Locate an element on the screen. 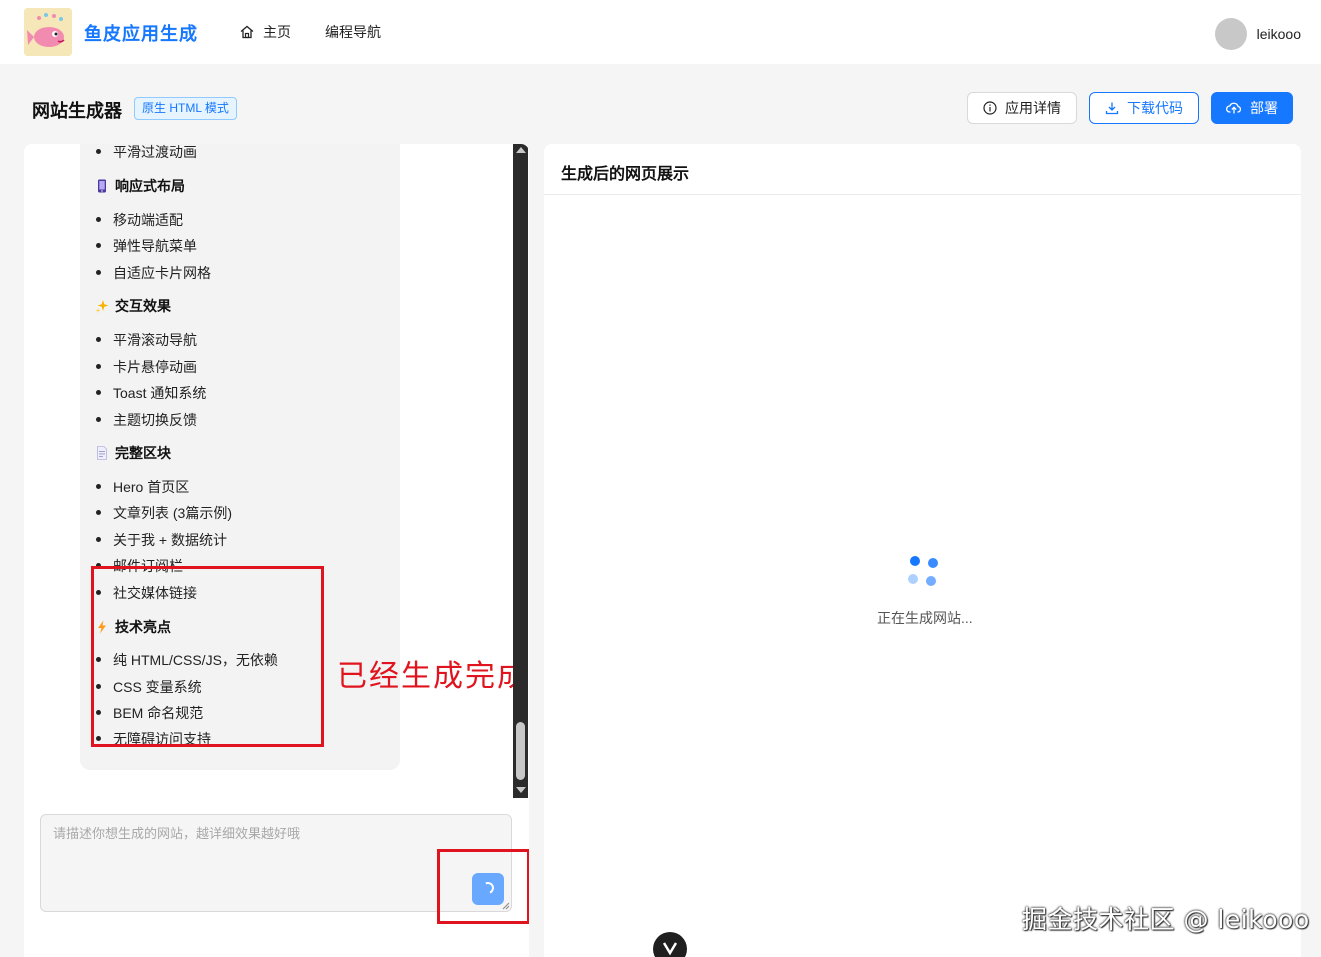  list-item: 移动端适配 is located at coordinates (139, 220).